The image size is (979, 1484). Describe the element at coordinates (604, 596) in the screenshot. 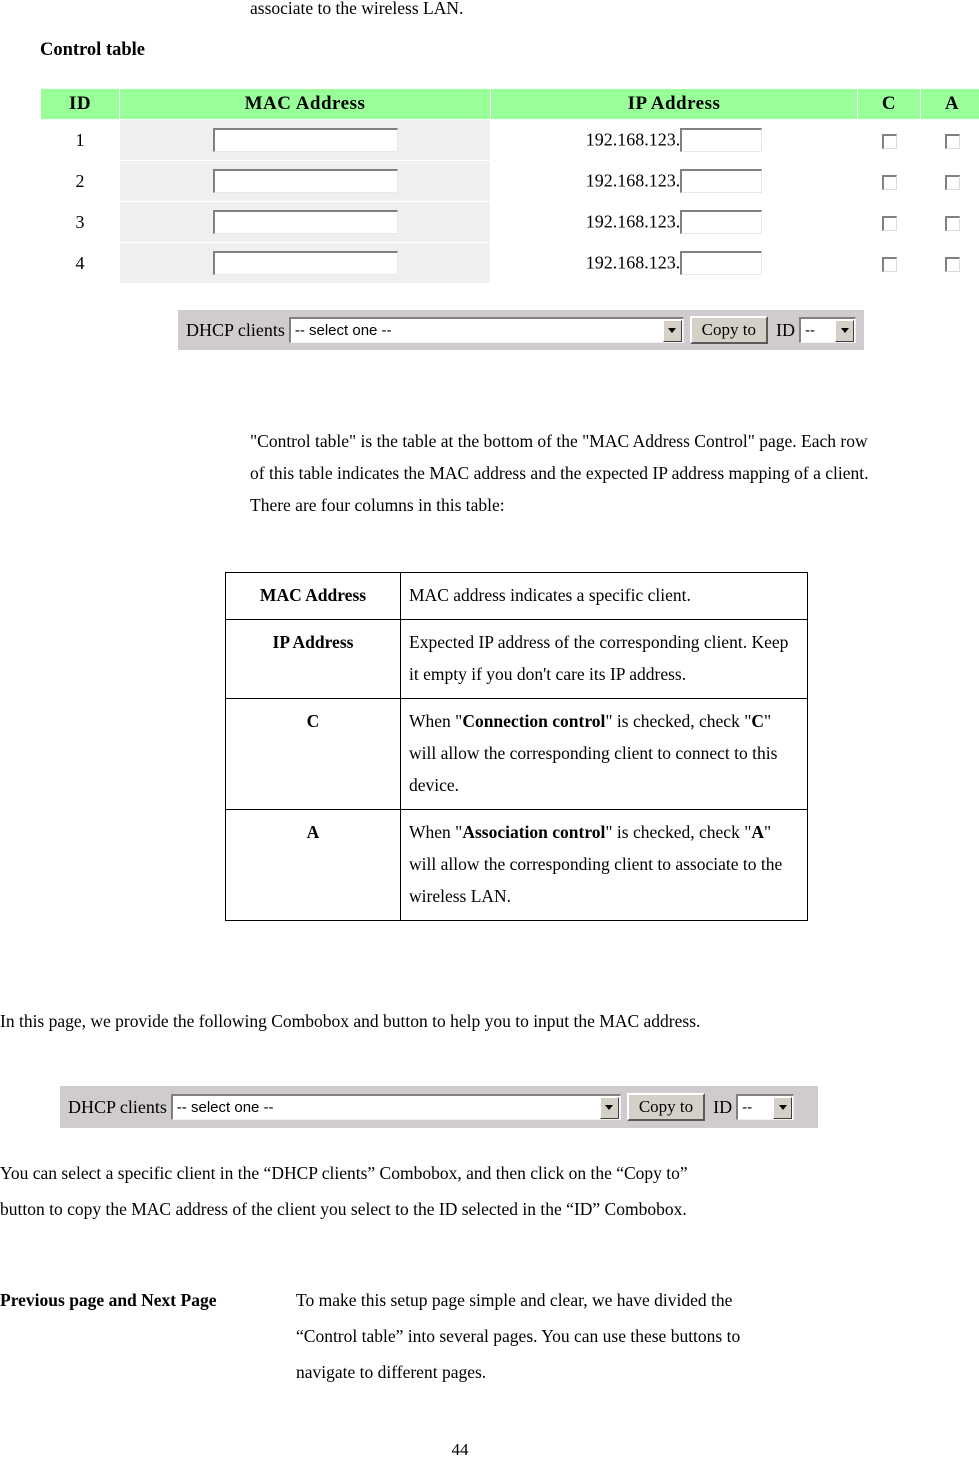

I see `definition-description: MAC address indicates a specific client.` at that location.